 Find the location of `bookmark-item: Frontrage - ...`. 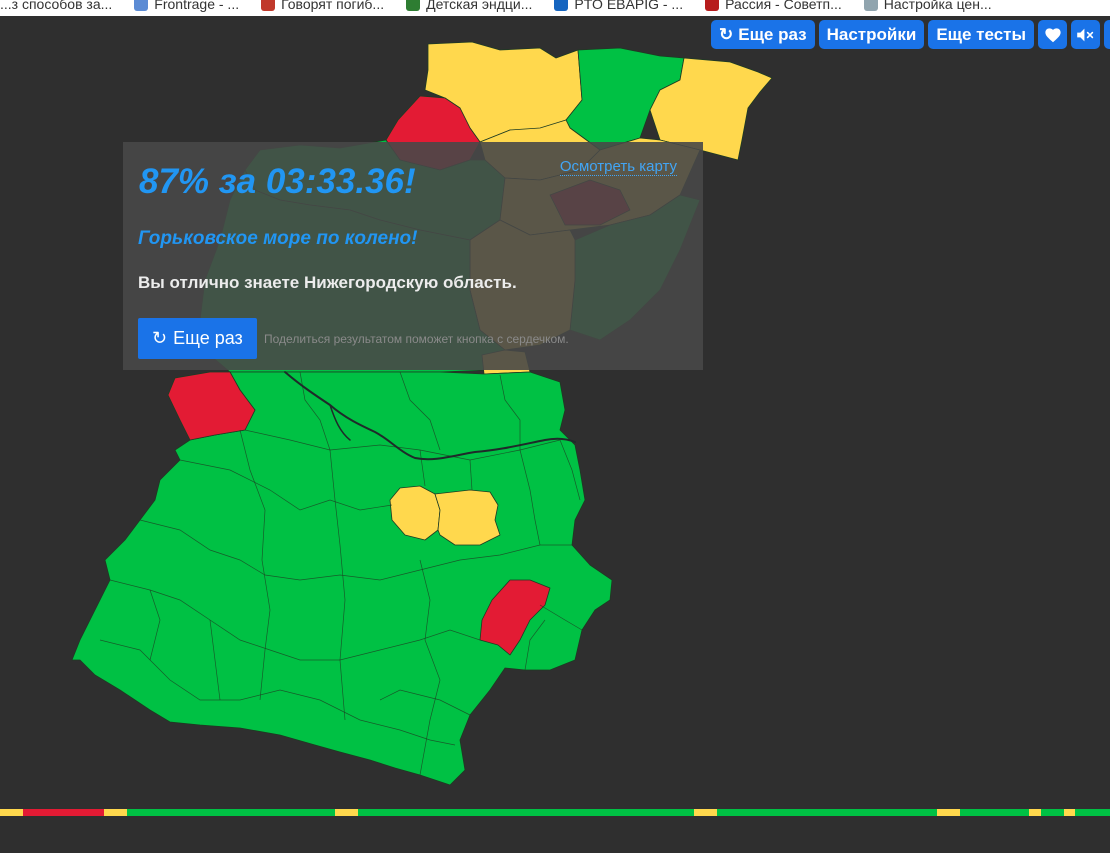

bookmark-item: Frontrage - ... is located at coordinates (186, 6).